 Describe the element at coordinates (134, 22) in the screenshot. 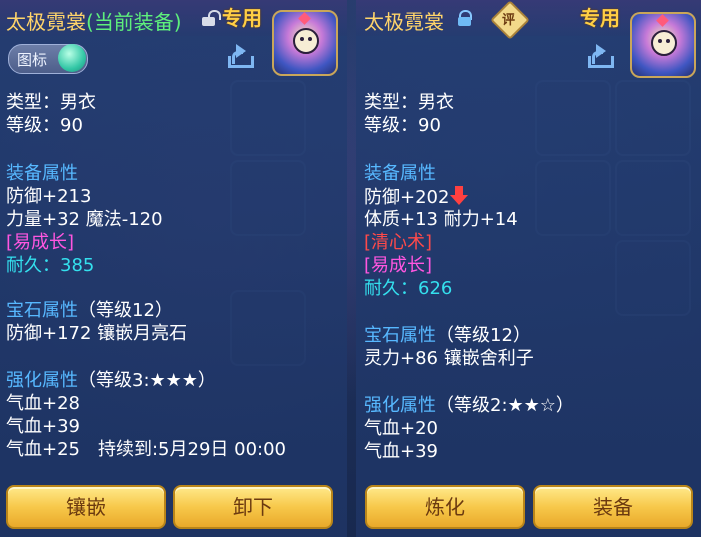

I see `current-equipped-tag: (当前装备)` at that location.